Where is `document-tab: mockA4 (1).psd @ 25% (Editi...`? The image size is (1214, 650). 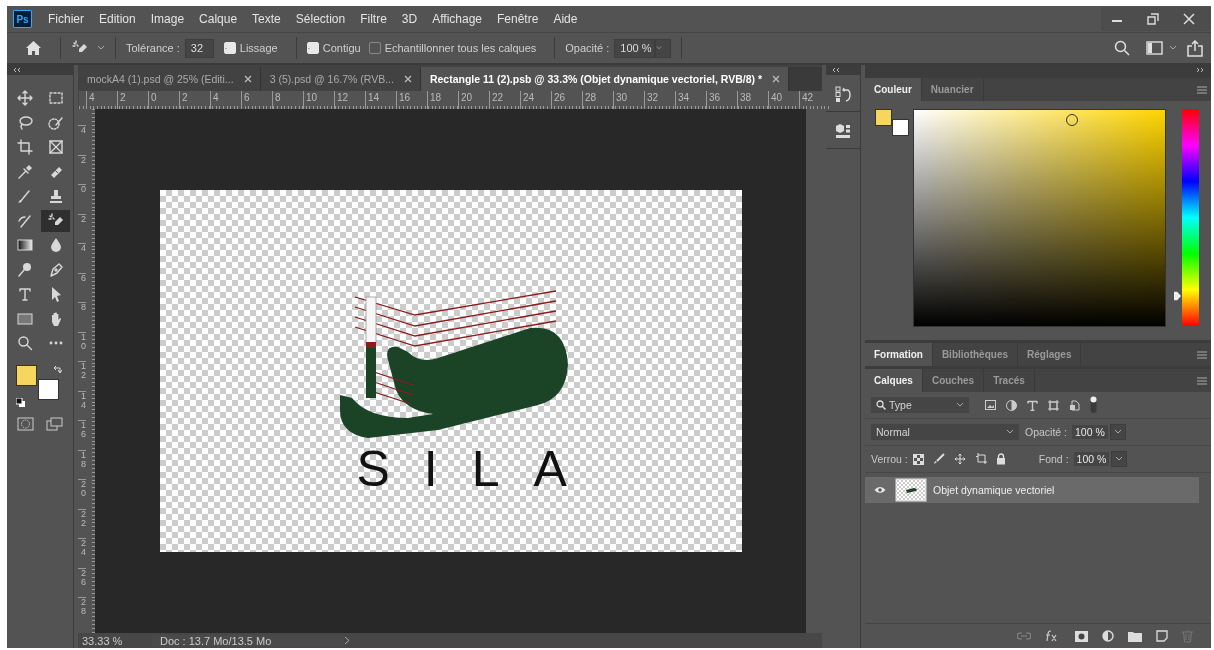 document-tab: mockA4 (1).psd @ 25% (Editi... is located at coordinates (169, 79).